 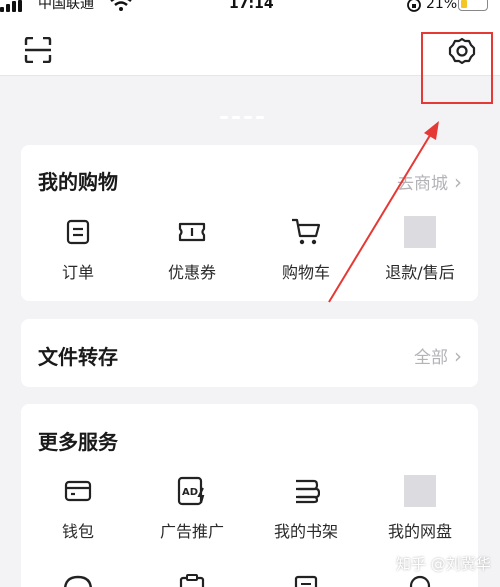 I want to click on watermark-text: 知乎 @刘冀华, so click(x=443, y=564).